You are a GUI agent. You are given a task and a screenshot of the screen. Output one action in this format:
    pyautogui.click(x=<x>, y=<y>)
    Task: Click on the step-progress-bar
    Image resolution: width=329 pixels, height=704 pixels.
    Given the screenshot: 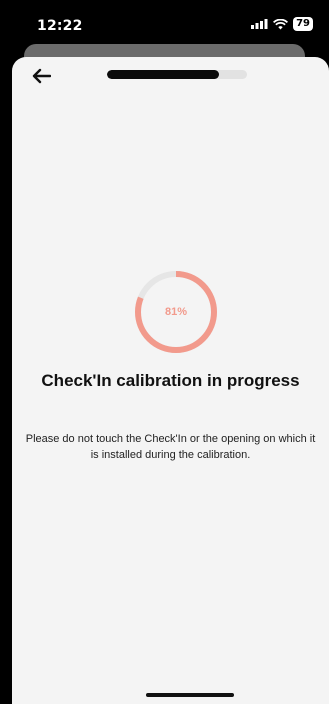 What is the action you would take?
    pyautogui.click(x=177, y=74)
    